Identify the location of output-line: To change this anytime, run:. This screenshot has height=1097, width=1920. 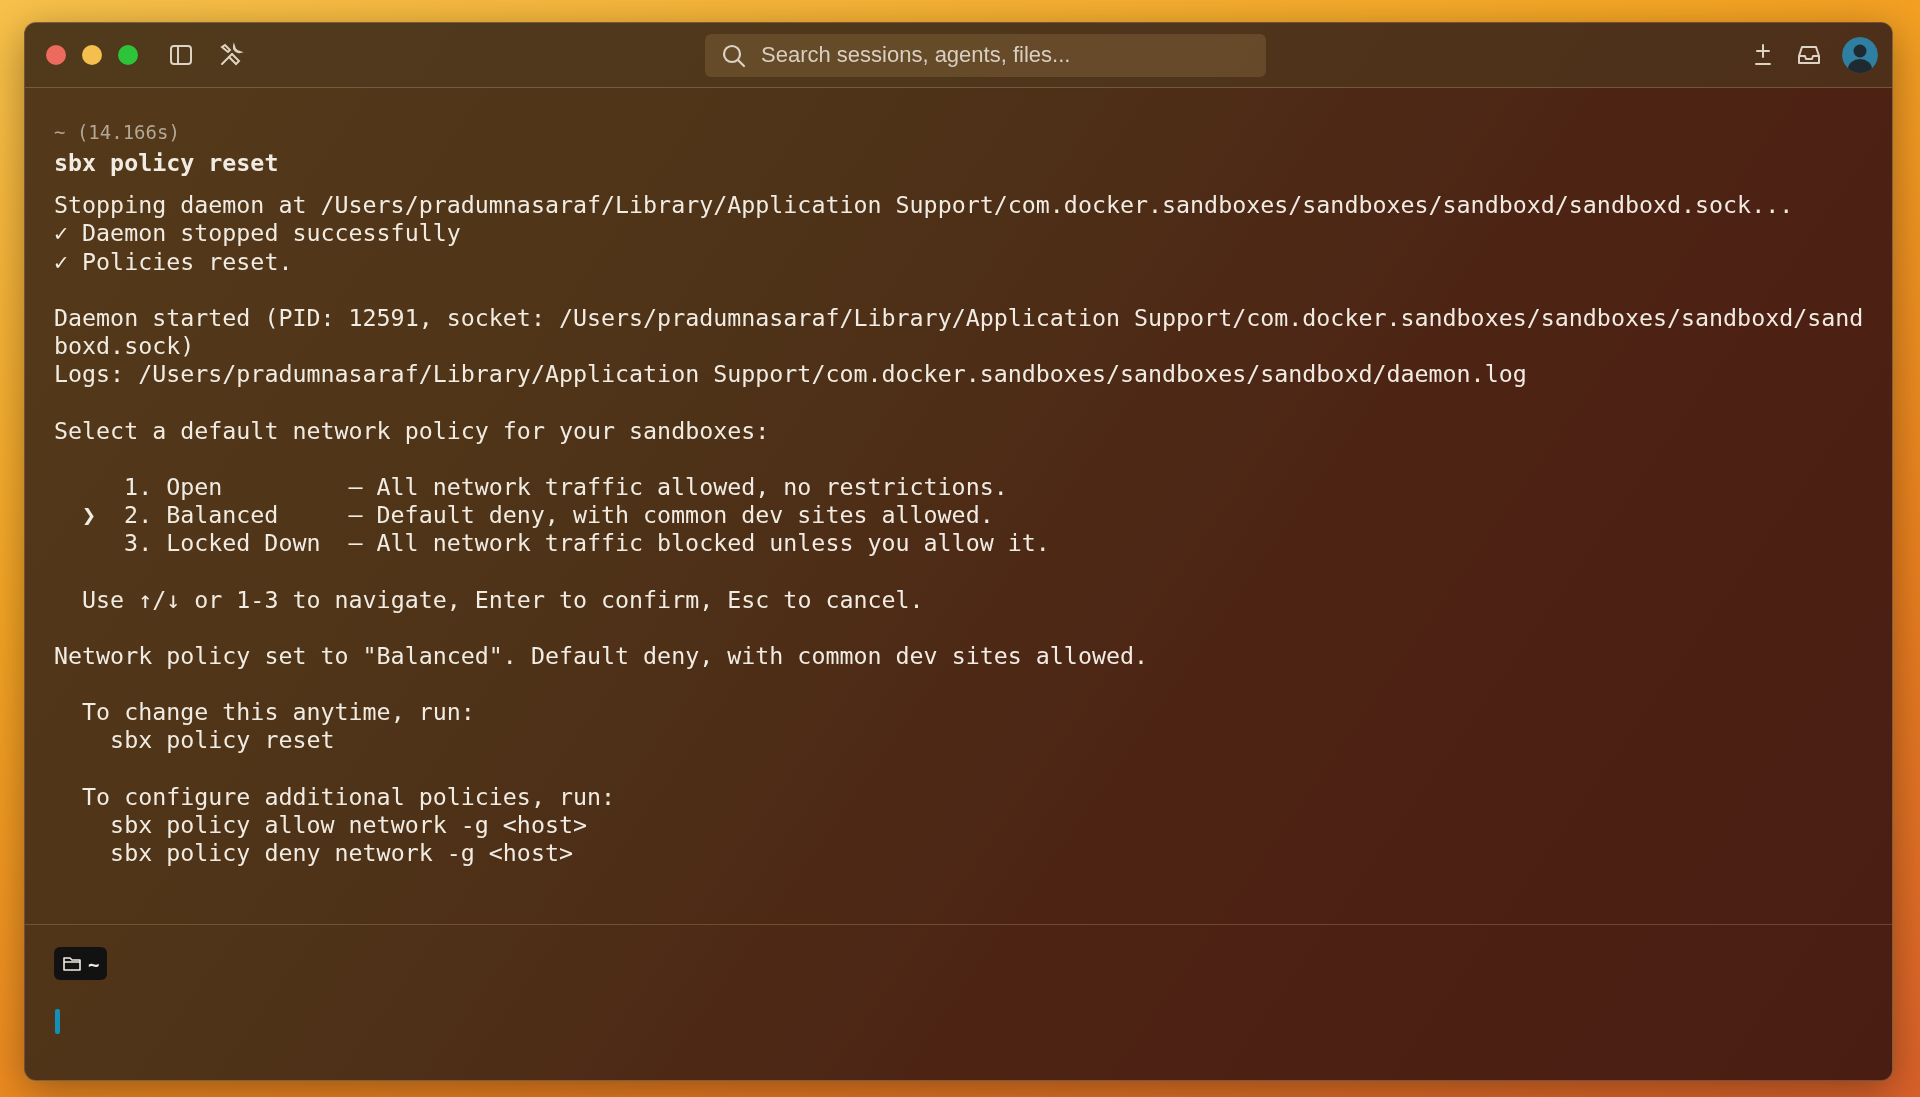
(278, 712).